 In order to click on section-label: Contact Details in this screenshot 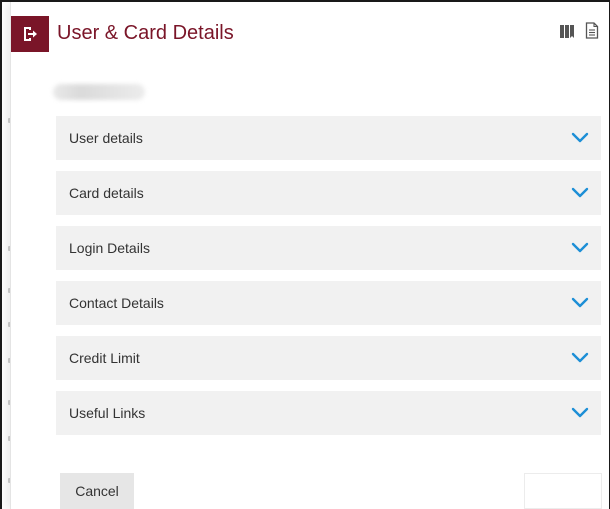, I will do `click(116, 303)`.